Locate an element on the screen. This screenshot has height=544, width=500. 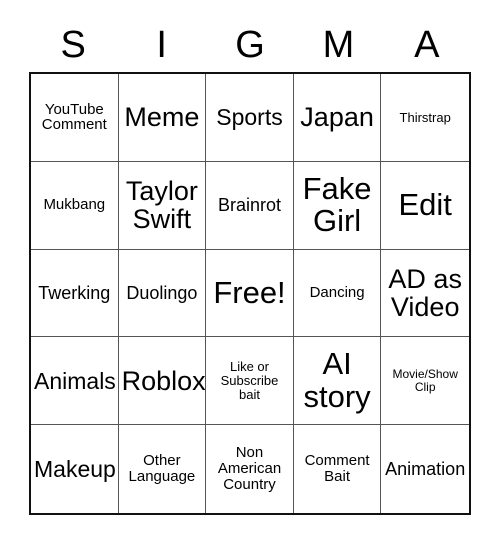
bingo-cell-label: Free! is located at coordinates (249, 292).